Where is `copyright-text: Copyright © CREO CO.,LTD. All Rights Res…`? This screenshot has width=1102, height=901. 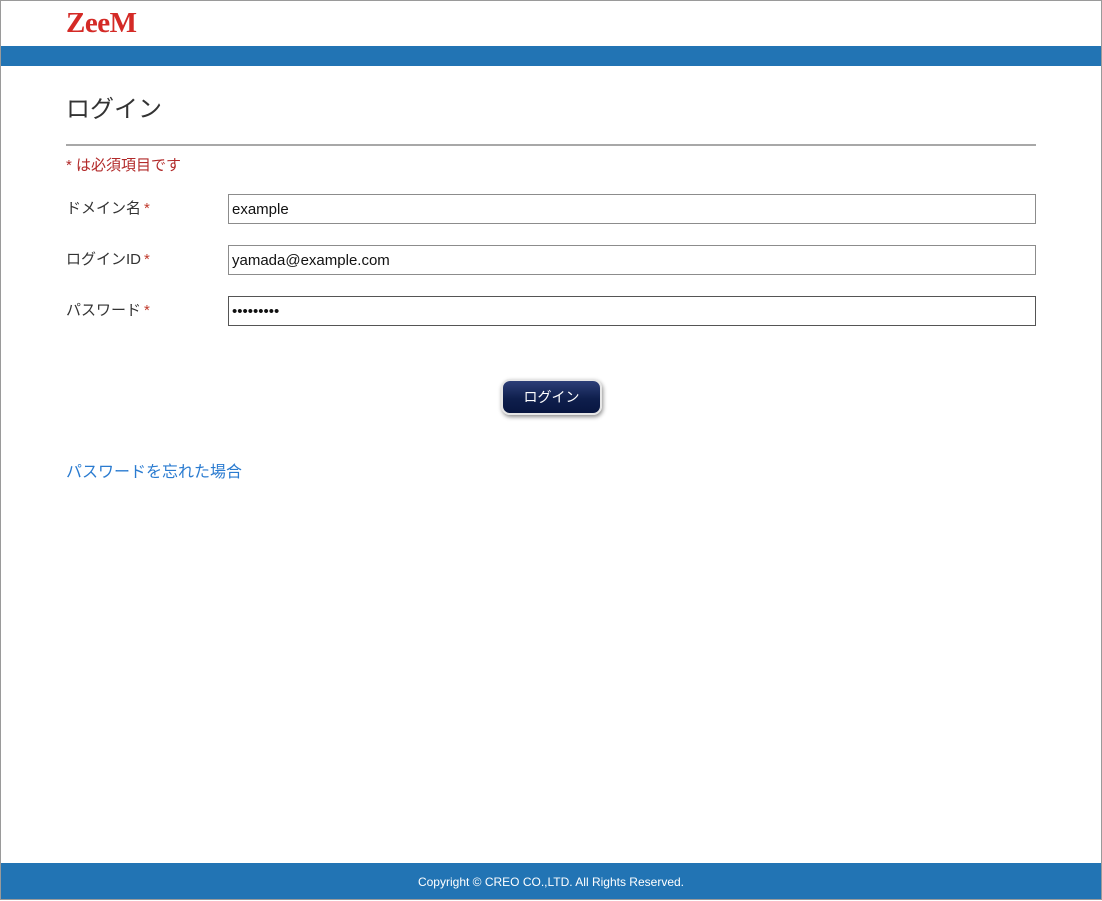 copyright-text: Copyright © CREO CO.,LTD. All Rights Res… is located at coordinates (551, 882).